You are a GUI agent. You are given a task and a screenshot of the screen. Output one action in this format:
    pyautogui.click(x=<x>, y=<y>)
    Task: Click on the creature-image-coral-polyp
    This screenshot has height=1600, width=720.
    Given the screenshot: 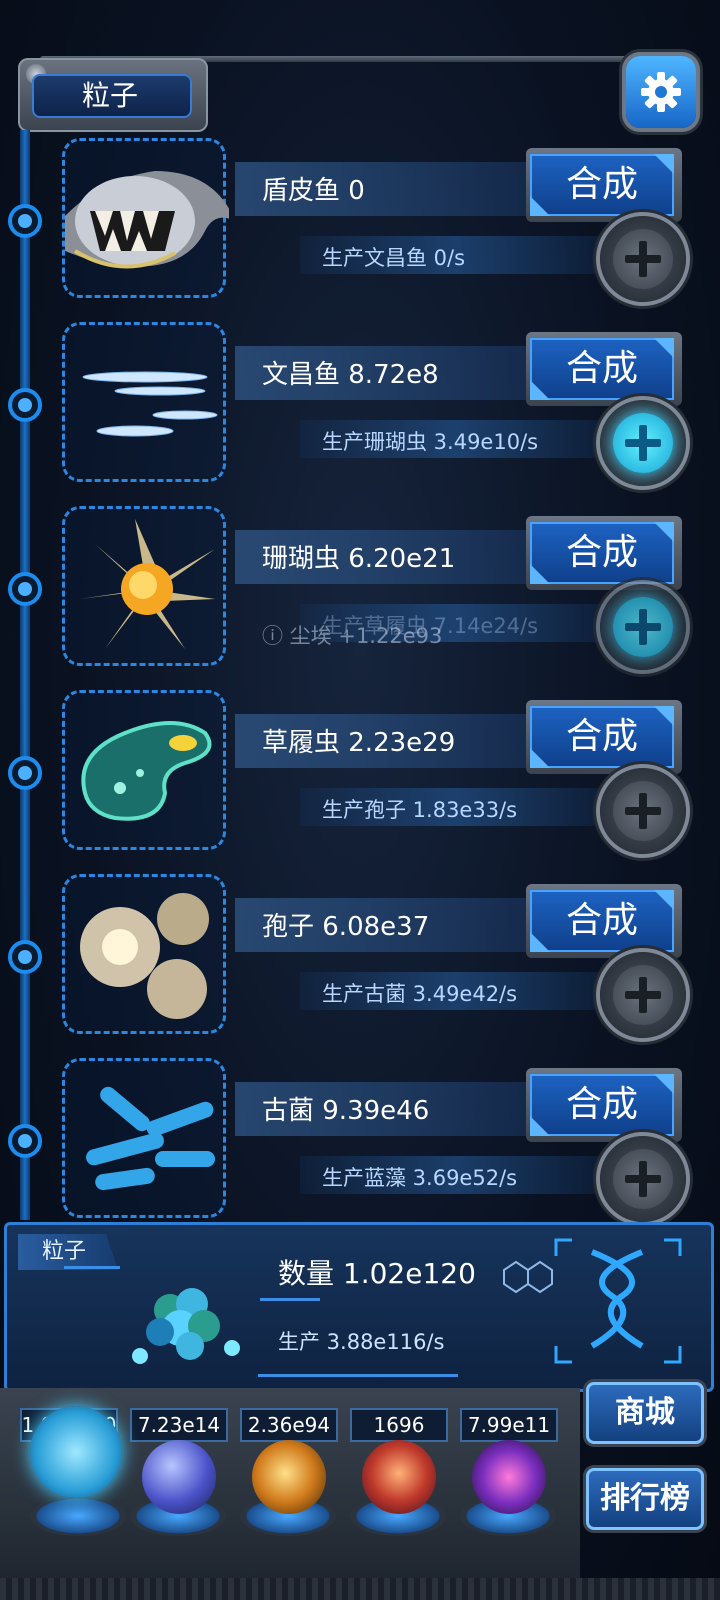 What is the action you would take?
    pyautogui.click(x=144, y=586)
    